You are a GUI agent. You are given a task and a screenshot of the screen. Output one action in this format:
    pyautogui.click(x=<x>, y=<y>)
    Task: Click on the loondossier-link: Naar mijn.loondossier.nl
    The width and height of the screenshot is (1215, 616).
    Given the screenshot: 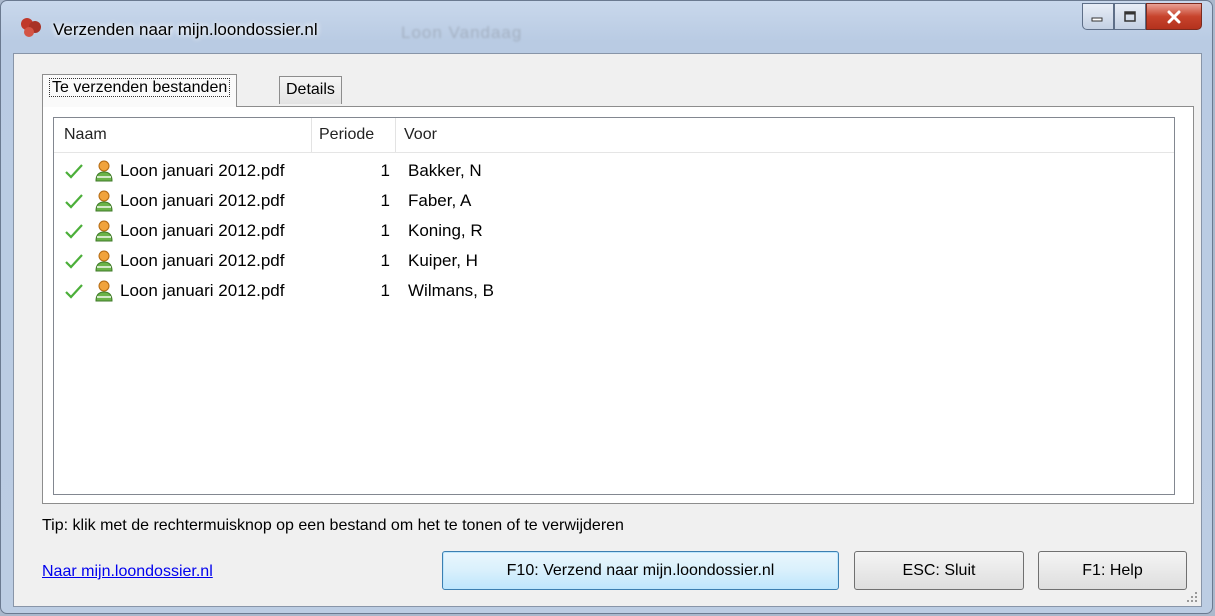 What is the action you would take?
    pyautogui.click(x=127, y=572)
    